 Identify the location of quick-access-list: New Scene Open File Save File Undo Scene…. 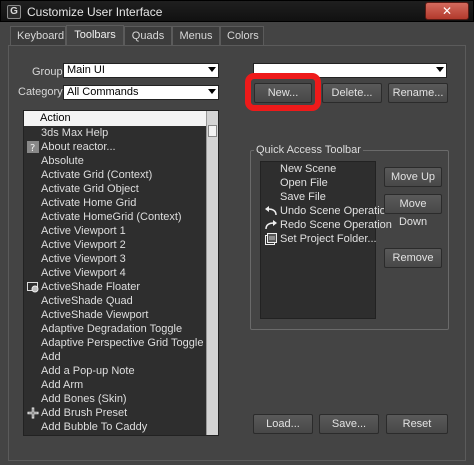
(326, 240).